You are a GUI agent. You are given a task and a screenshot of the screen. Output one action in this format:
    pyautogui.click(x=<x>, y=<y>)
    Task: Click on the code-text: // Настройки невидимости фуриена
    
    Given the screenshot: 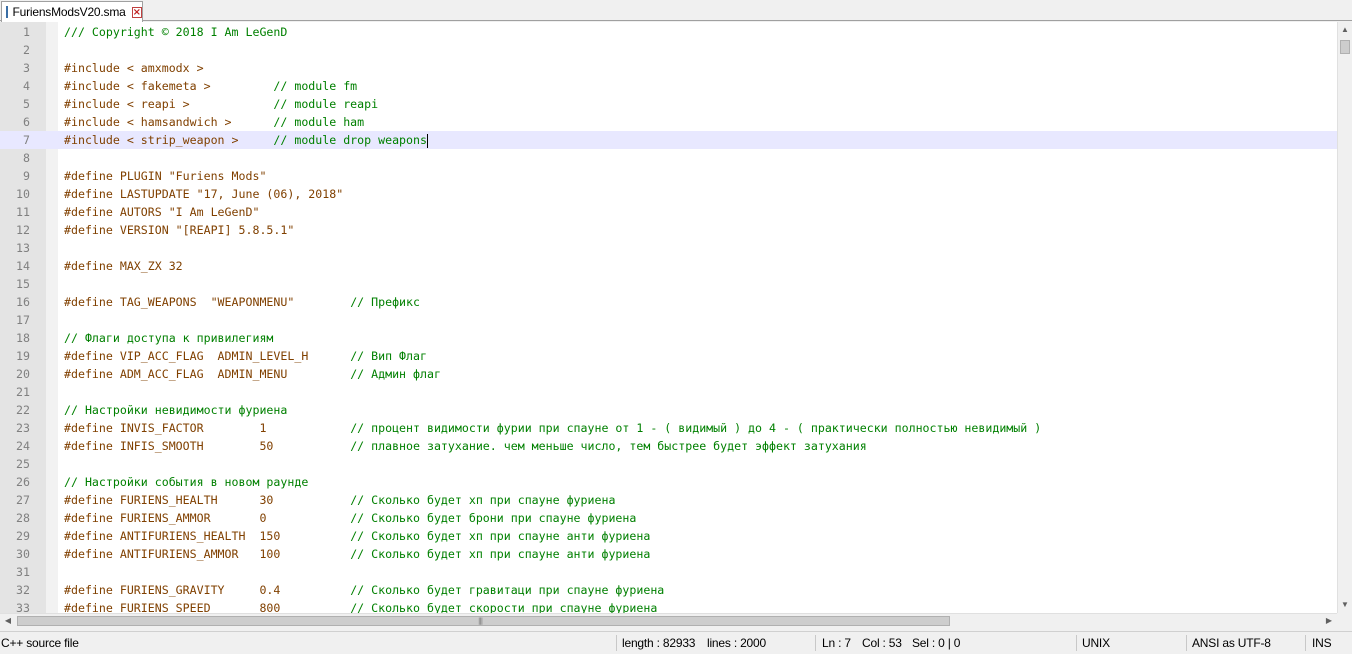 What is the action you would take?
    pyautogui.click(x=175, y=410)
    